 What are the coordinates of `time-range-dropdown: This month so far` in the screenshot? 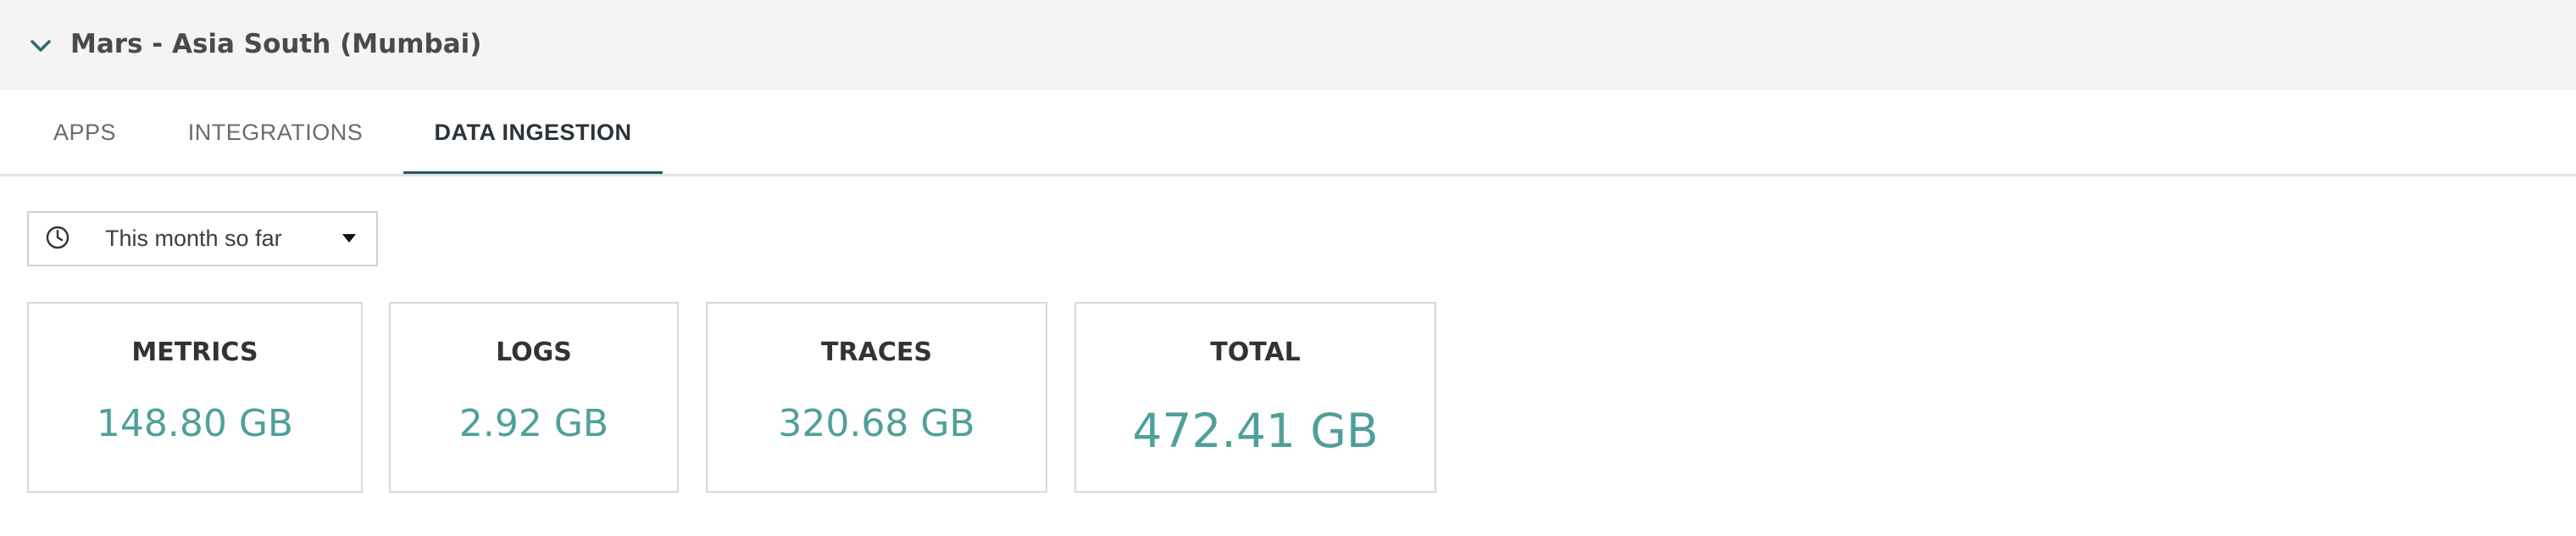 It's located at (202, 238).